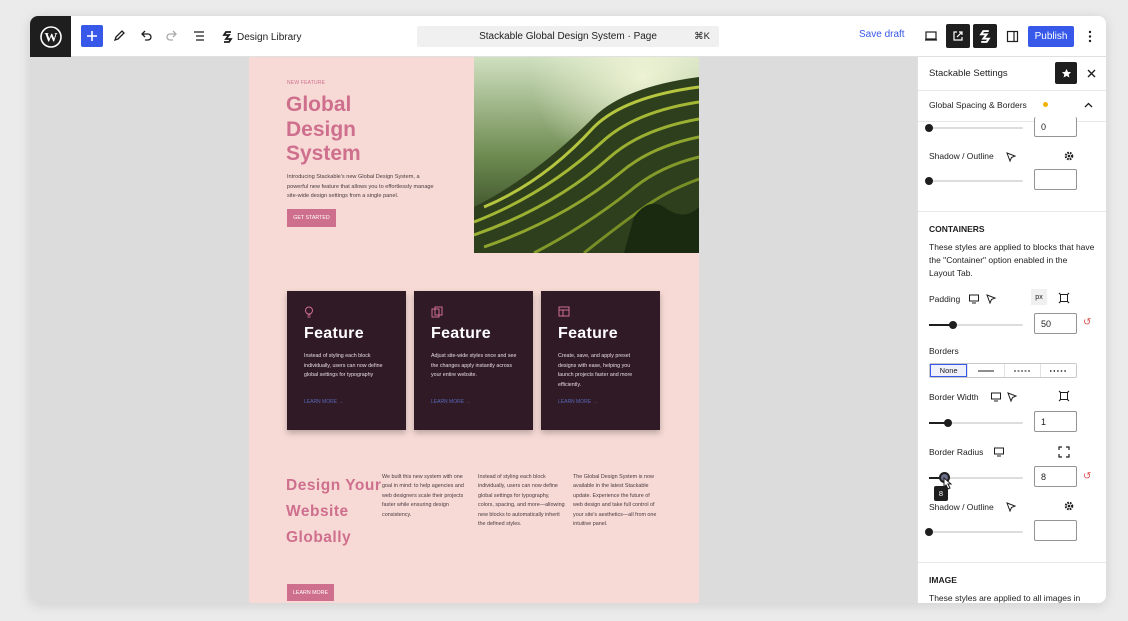 The height and width of the screenshot is (621, 1128). Describe the element at coordinates (1088, 105) in the screenshot. I see `chevron-up-icon` at that location.